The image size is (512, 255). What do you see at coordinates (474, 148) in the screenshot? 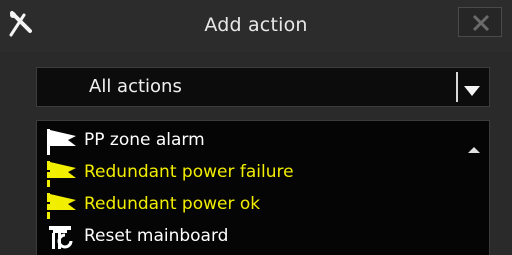
I see `scroll-up-icon` at bounding box center [474, 148].